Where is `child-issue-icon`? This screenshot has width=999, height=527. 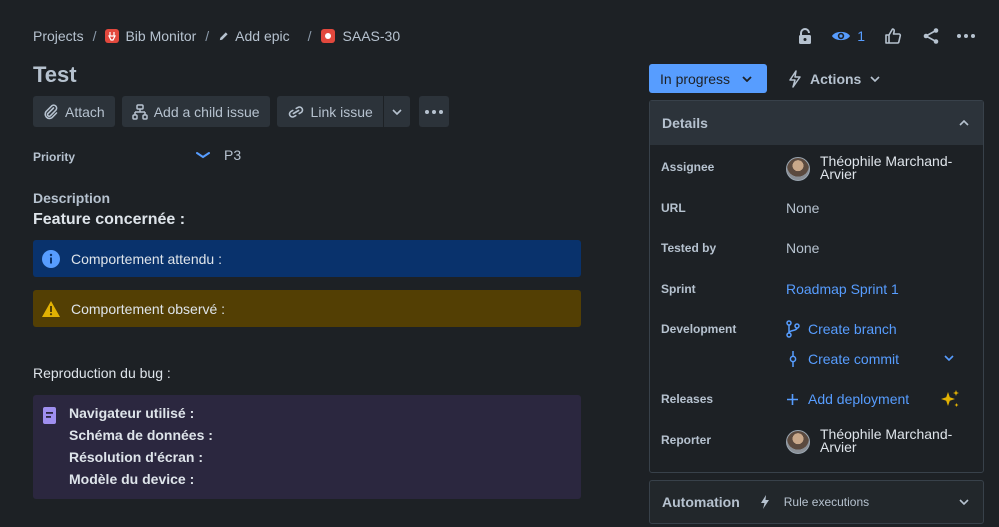
child-issue-icon is located at coordinates (139, 111).